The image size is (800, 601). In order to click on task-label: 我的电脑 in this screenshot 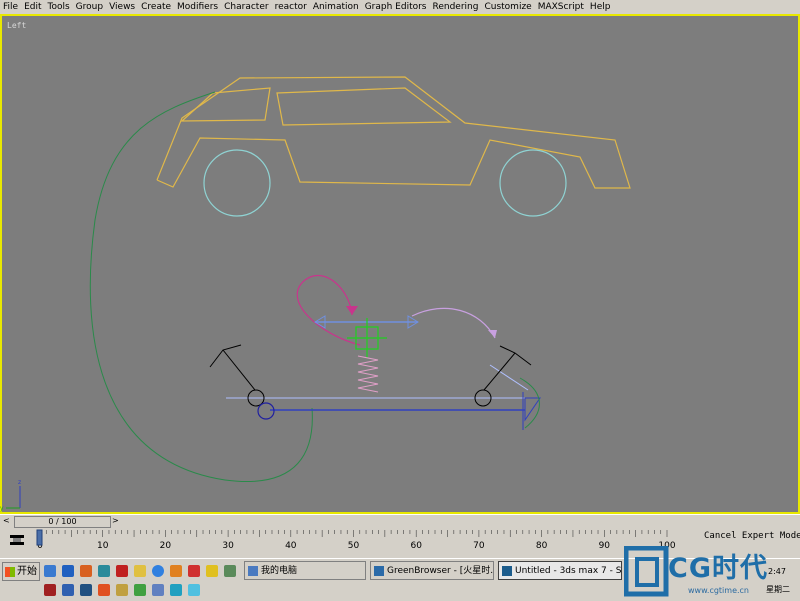, I will do `click(279, 571)`.